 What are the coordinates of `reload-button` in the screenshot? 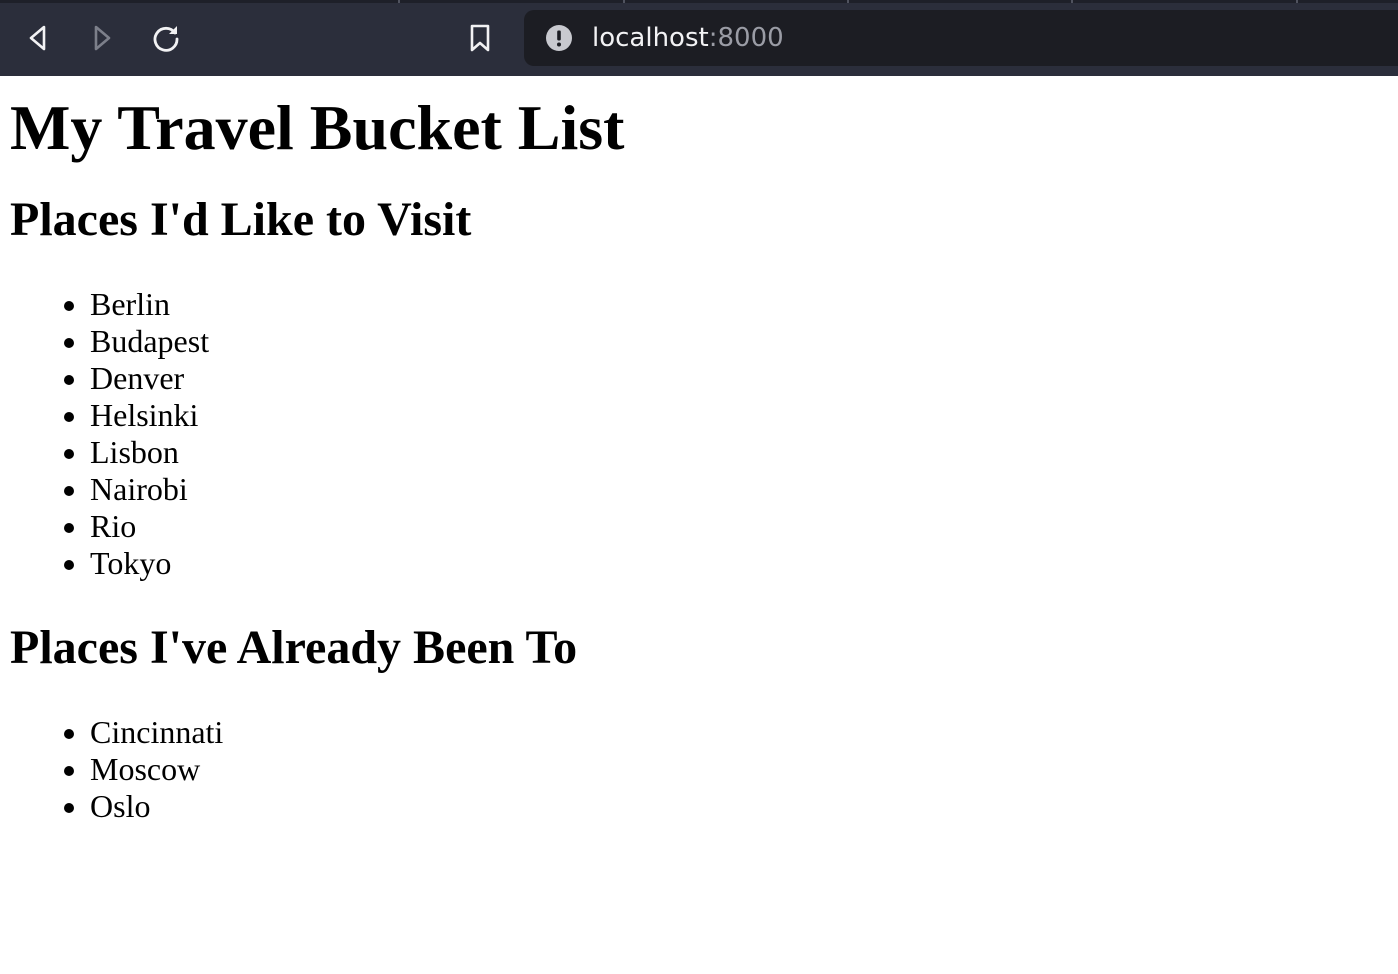 It's located at (166, 38).